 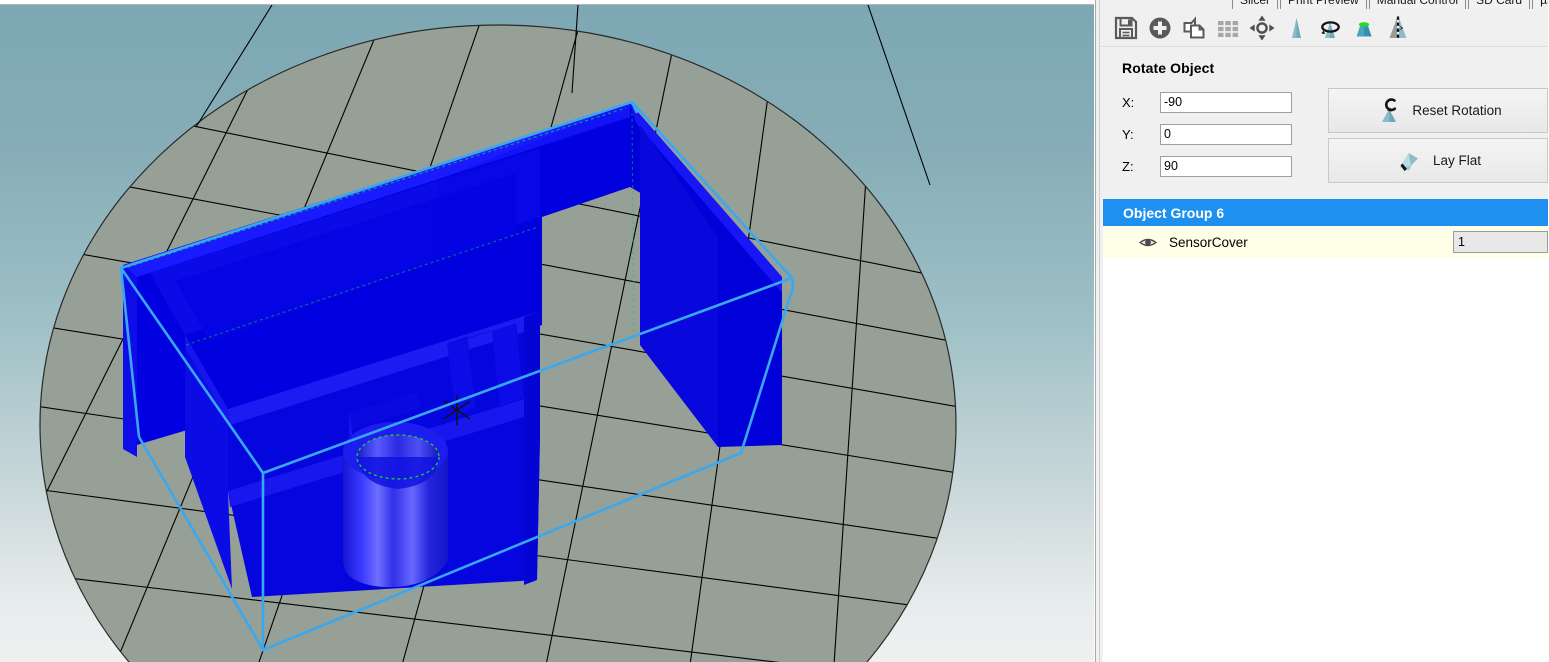 I want to click on mirror-object-icon, so click(x=1398, y=27).